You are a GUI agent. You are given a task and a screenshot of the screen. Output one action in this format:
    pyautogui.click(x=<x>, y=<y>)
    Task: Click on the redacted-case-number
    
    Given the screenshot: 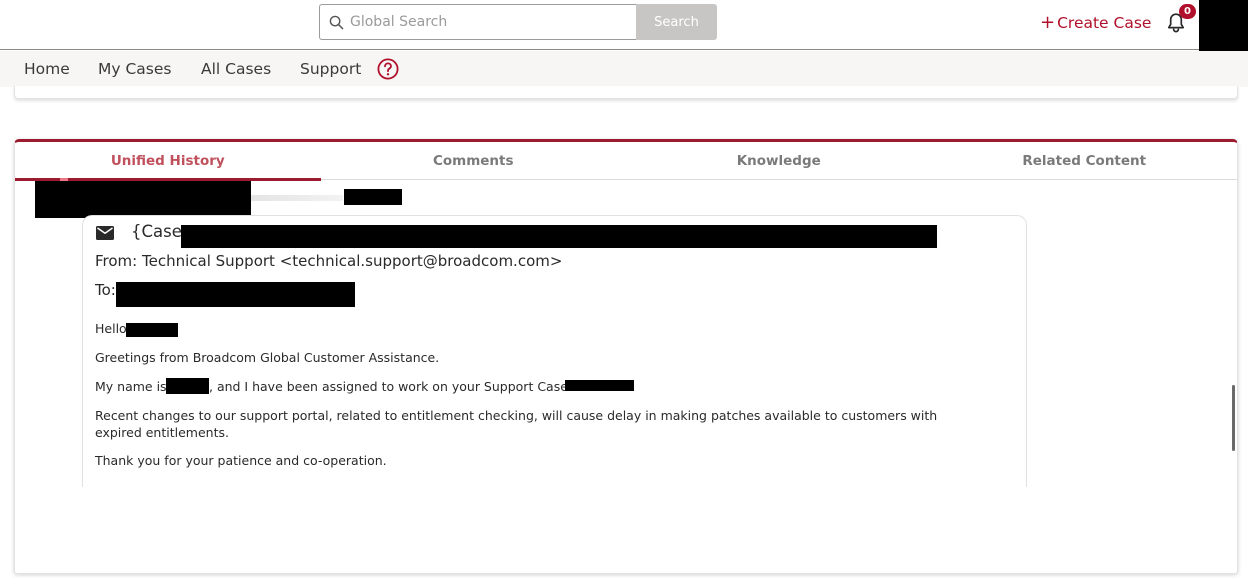 What is the action you would take?
    pyautogui.click(x=599, y=385)
    